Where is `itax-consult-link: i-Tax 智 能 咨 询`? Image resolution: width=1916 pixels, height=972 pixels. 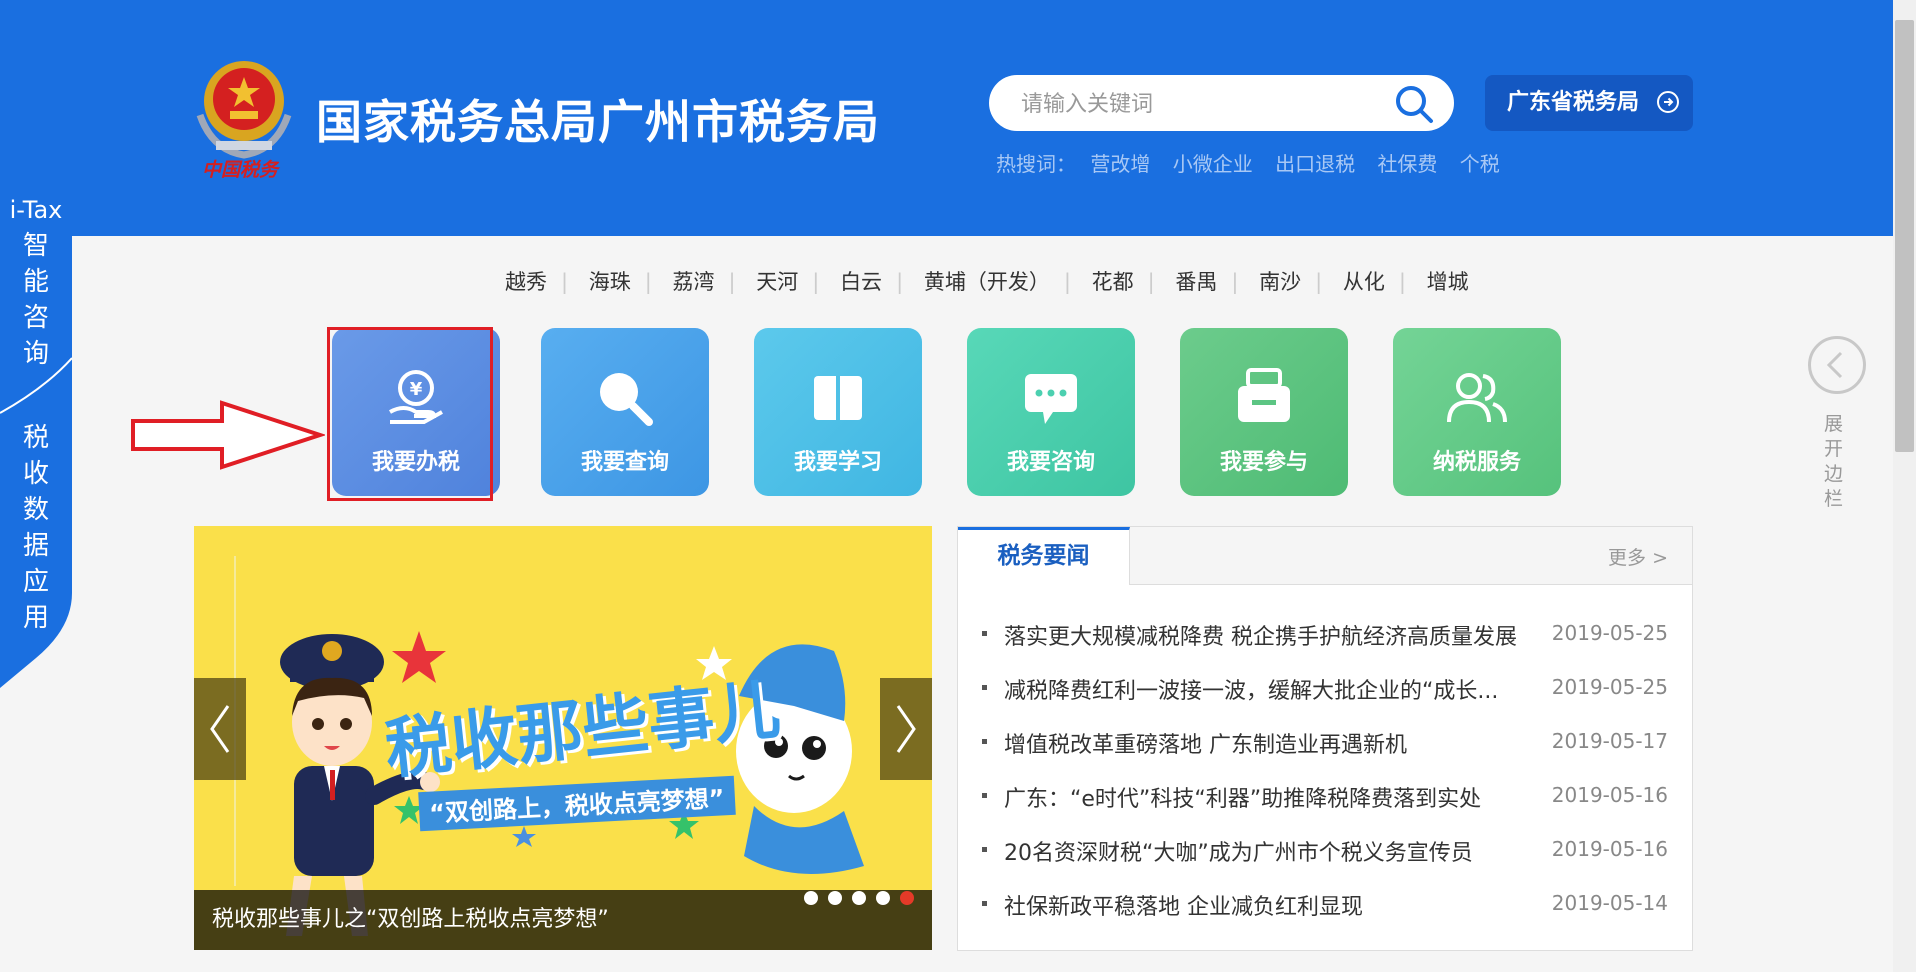
itax-consult-link: i-Tax 智 能 咨 询 is located at coordinates (36, 282).